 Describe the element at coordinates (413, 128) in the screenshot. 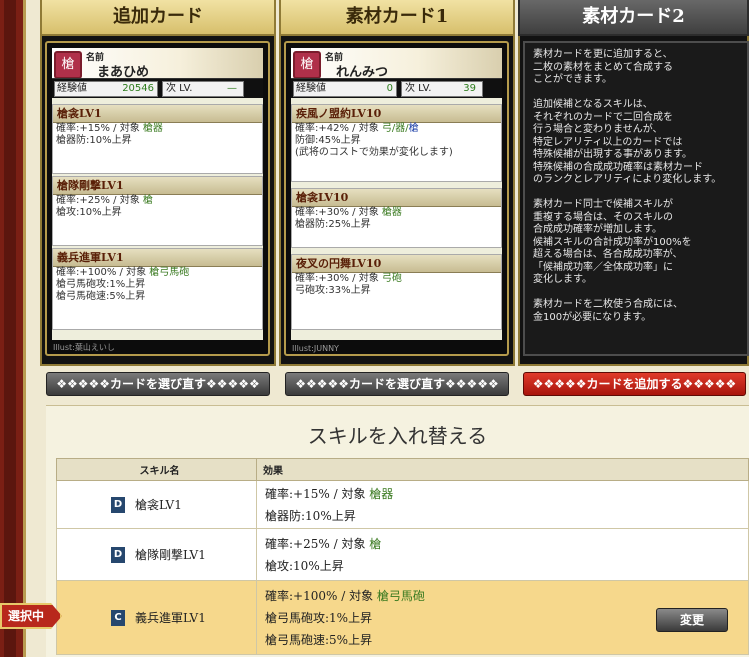

I see `skill-target-2: 槍` at that location.